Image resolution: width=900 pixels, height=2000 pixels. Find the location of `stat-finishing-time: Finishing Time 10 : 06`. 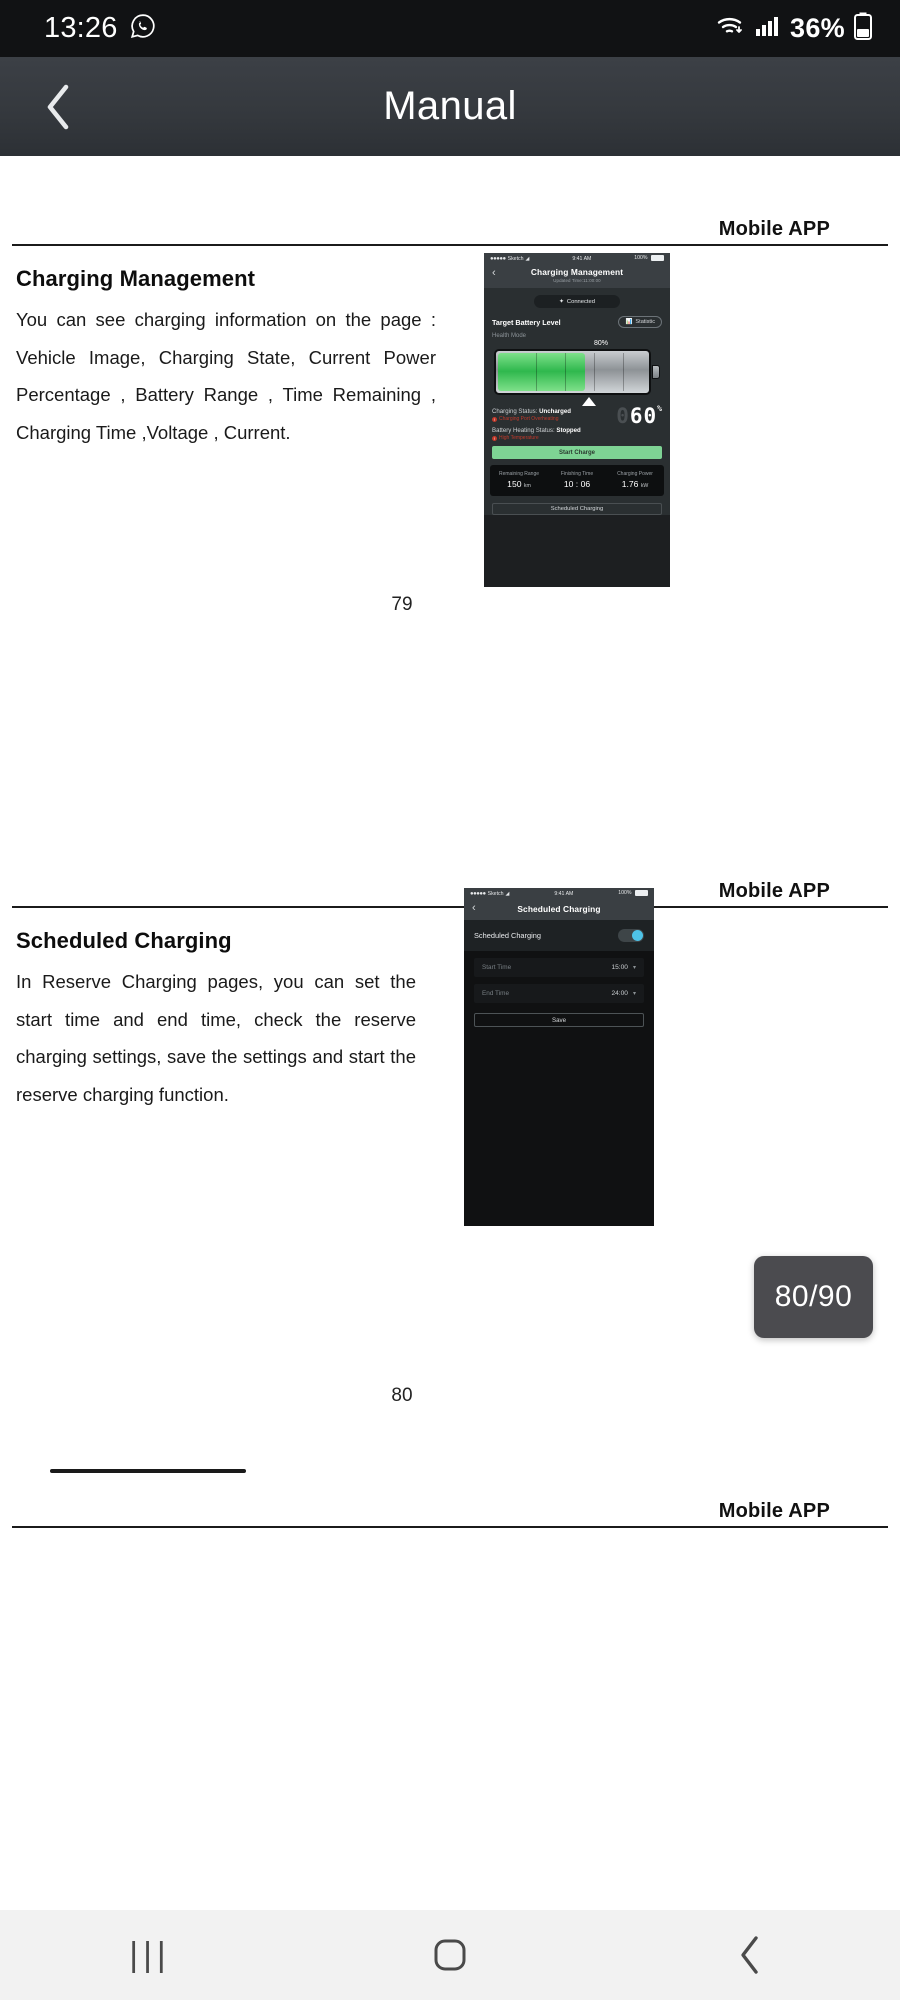

stat-finishing-time: Finishing Time 10 : 06 is located at coordinates (577, 480).